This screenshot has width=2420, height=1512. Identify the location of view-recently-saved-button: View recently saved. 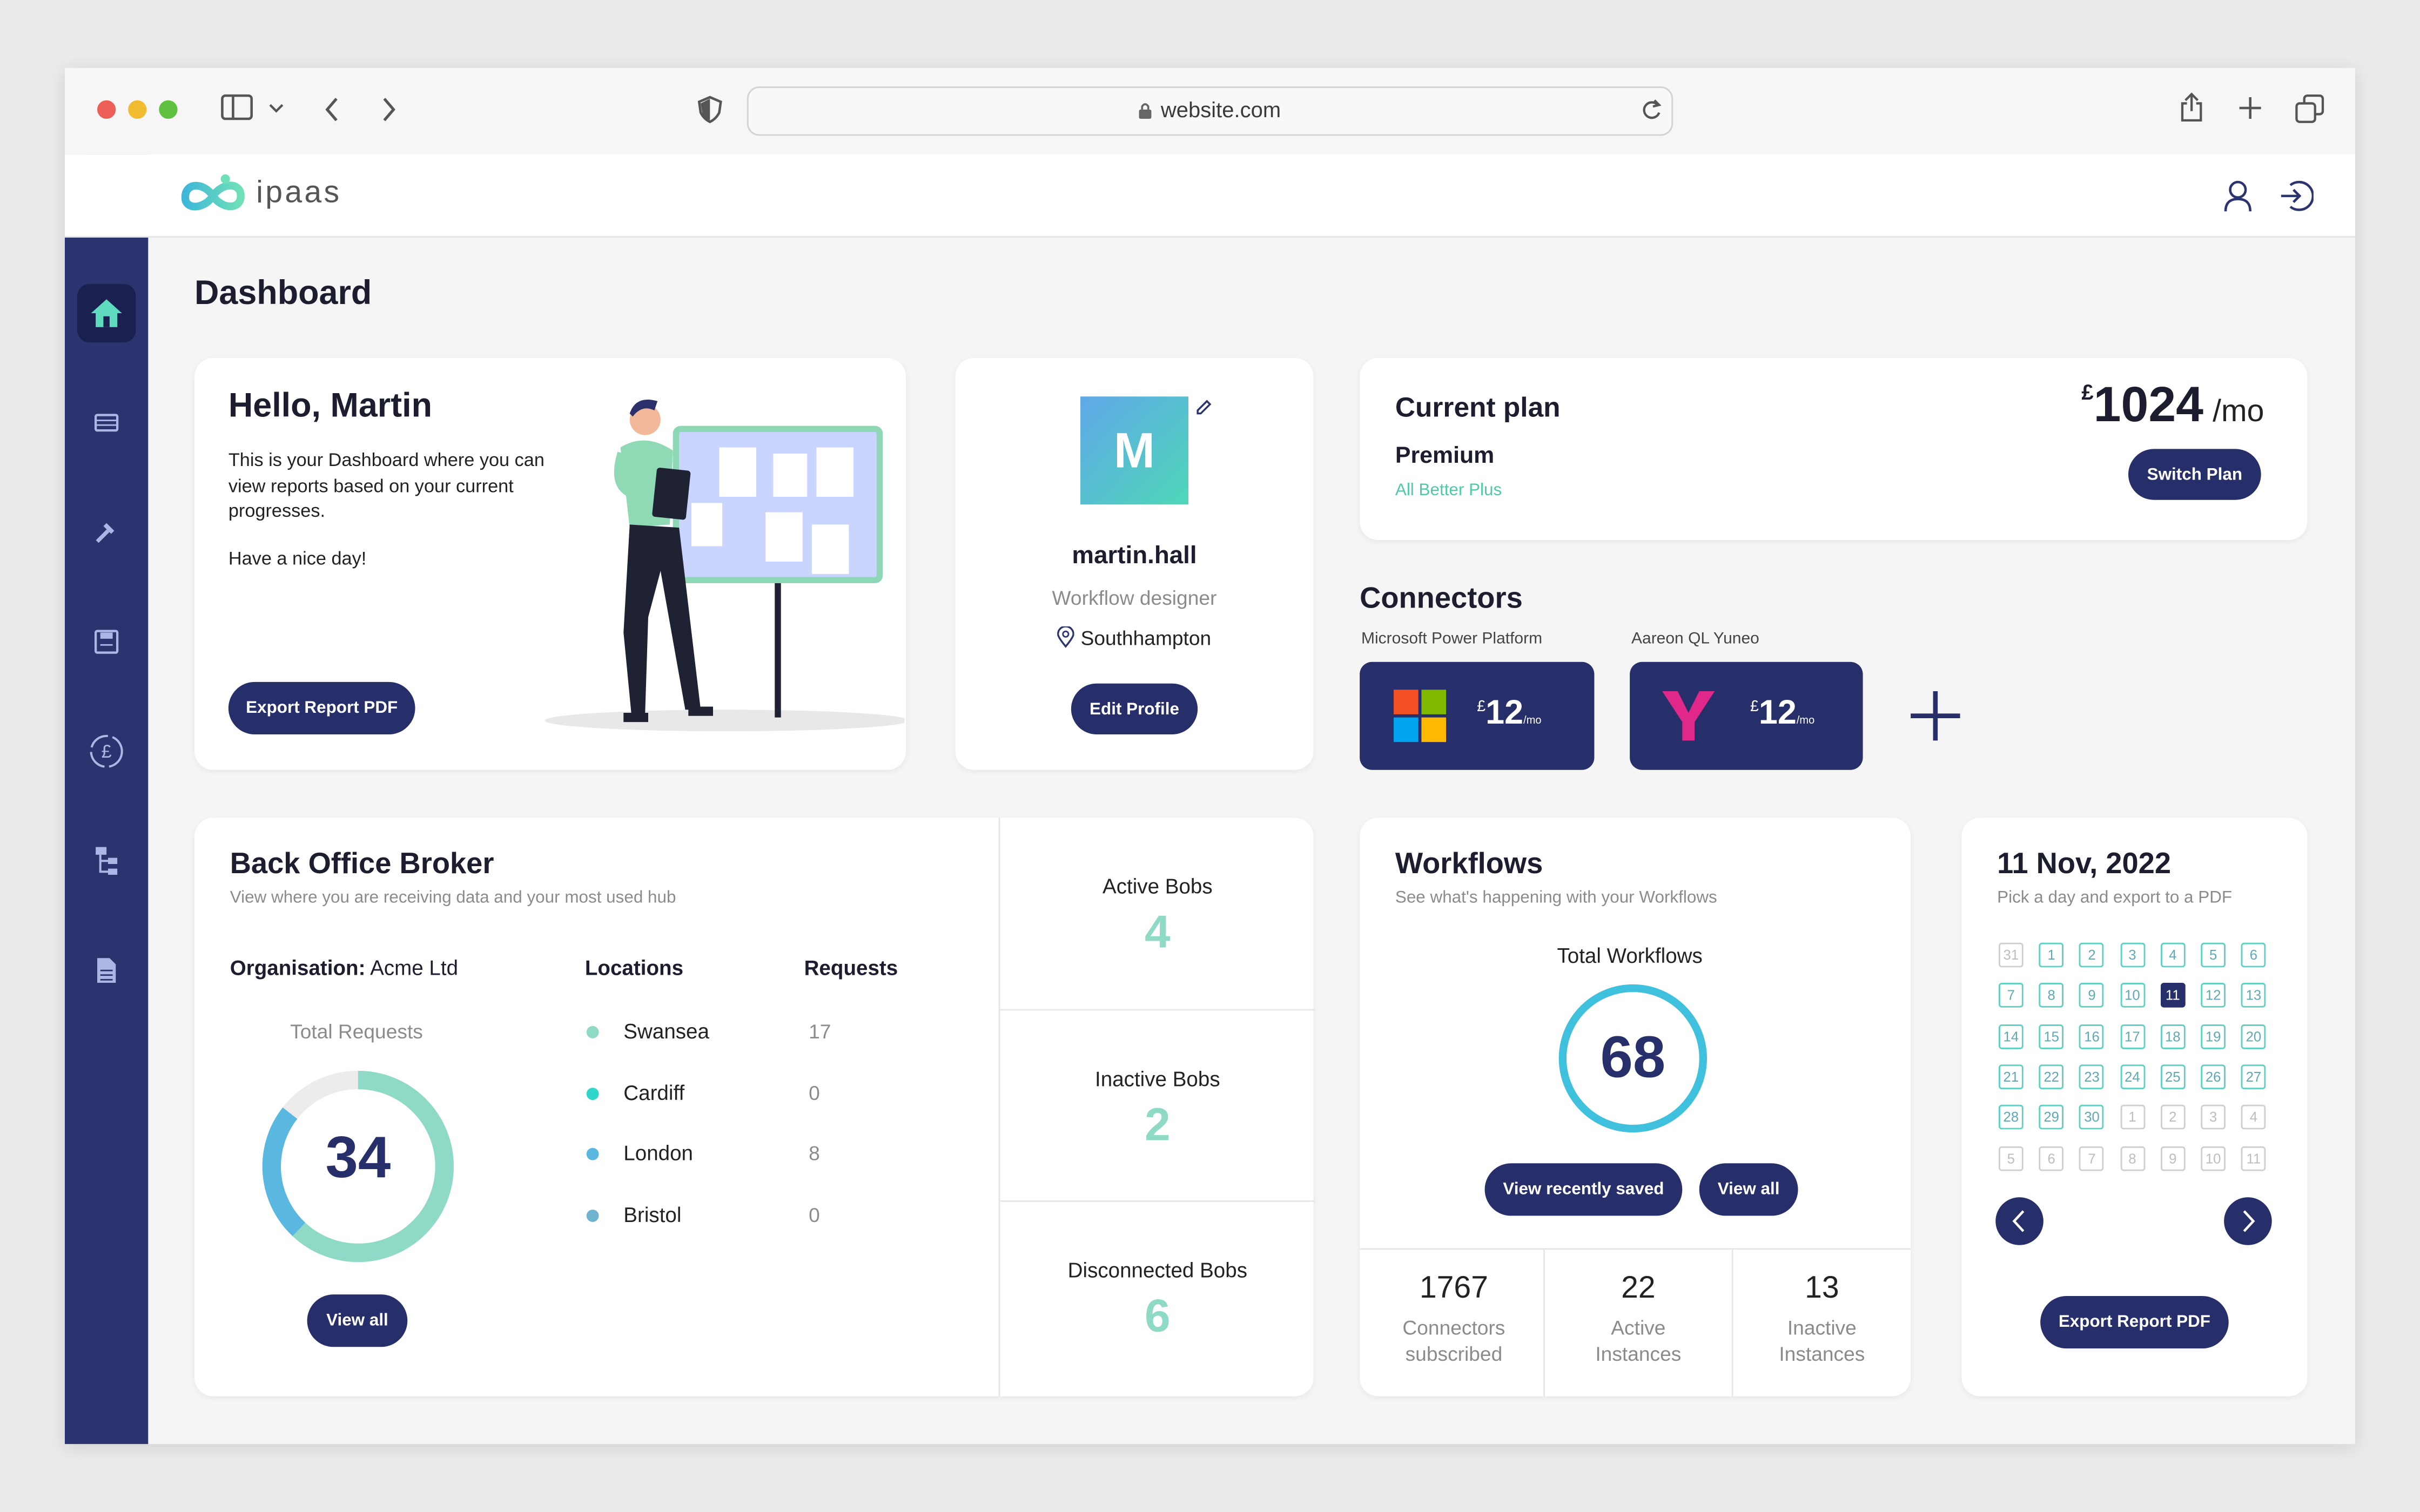
(1583, 1189).